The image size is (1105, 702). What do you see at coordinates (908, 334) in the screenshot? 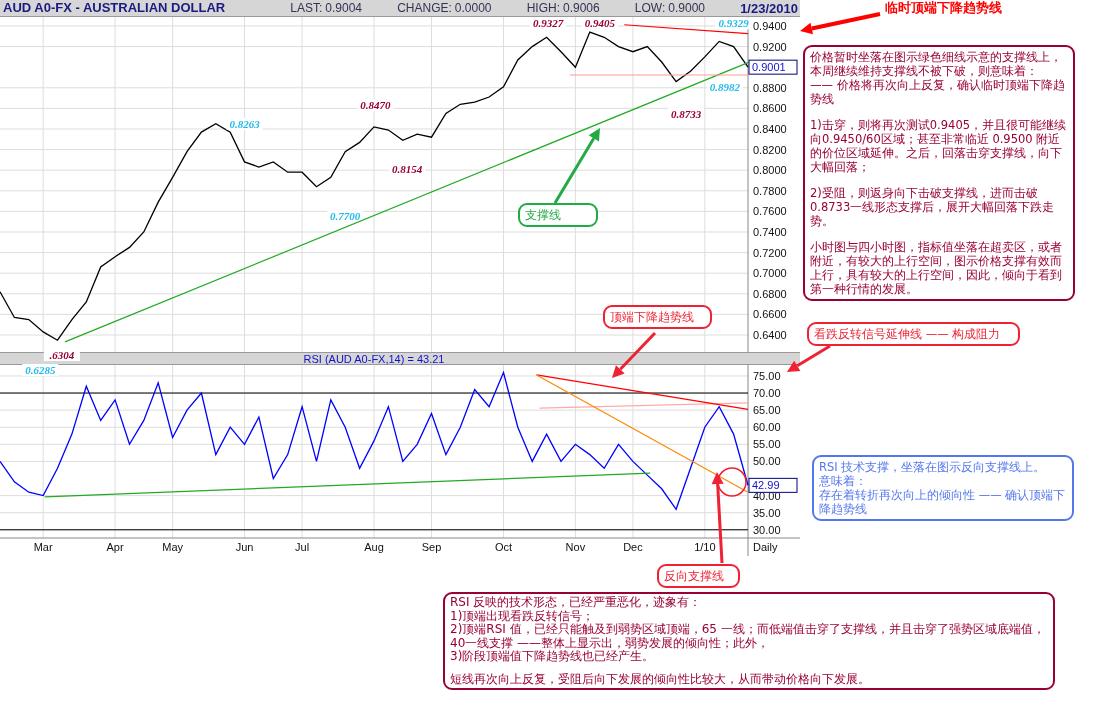
I see `callout-text: 看跌反转信号延伸线 —— 构成阻力` at bounding box center [908, 334].